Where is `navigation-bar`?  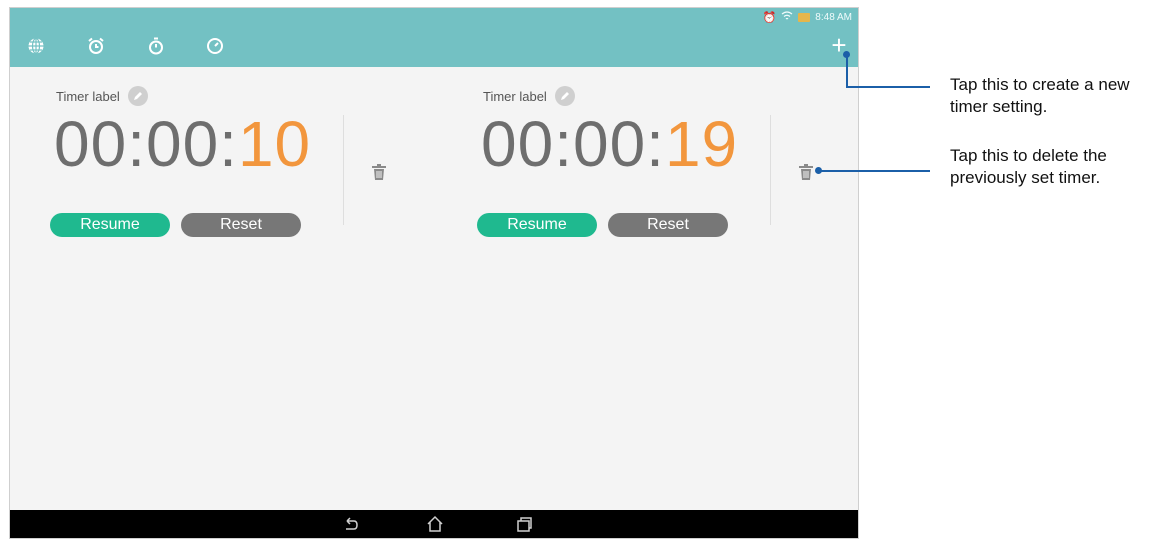
navigation-bar is located at coordinates (434, 524).